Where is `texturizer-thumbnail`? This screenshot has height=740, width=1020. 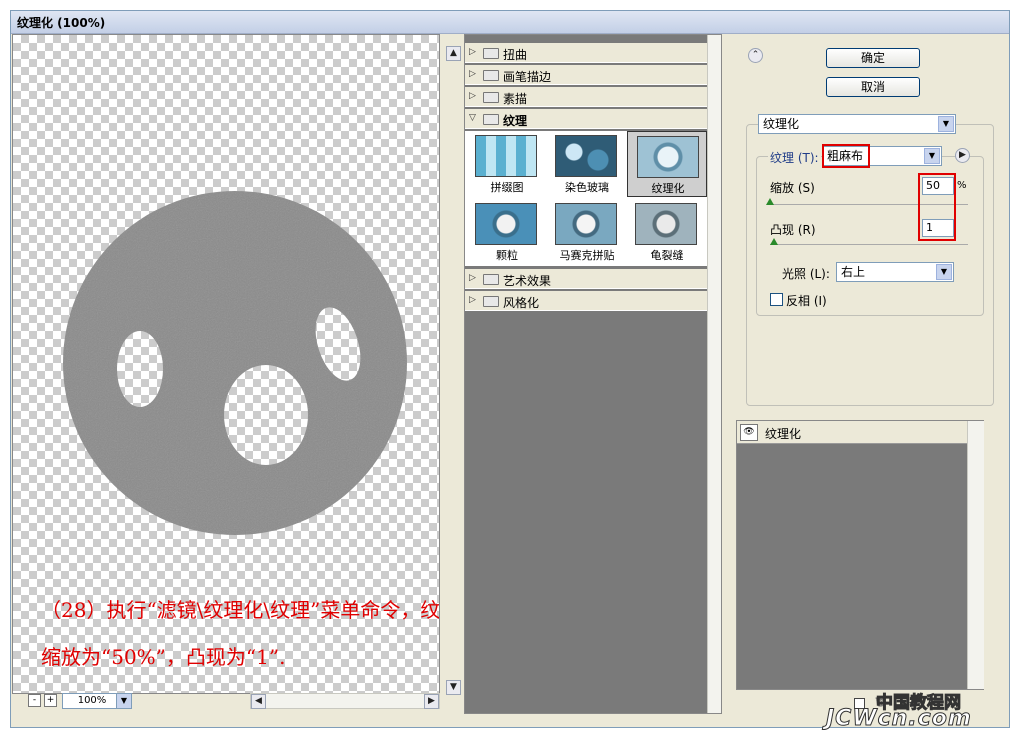
texturizer-thumbnail is located at coordinates (668, 157).